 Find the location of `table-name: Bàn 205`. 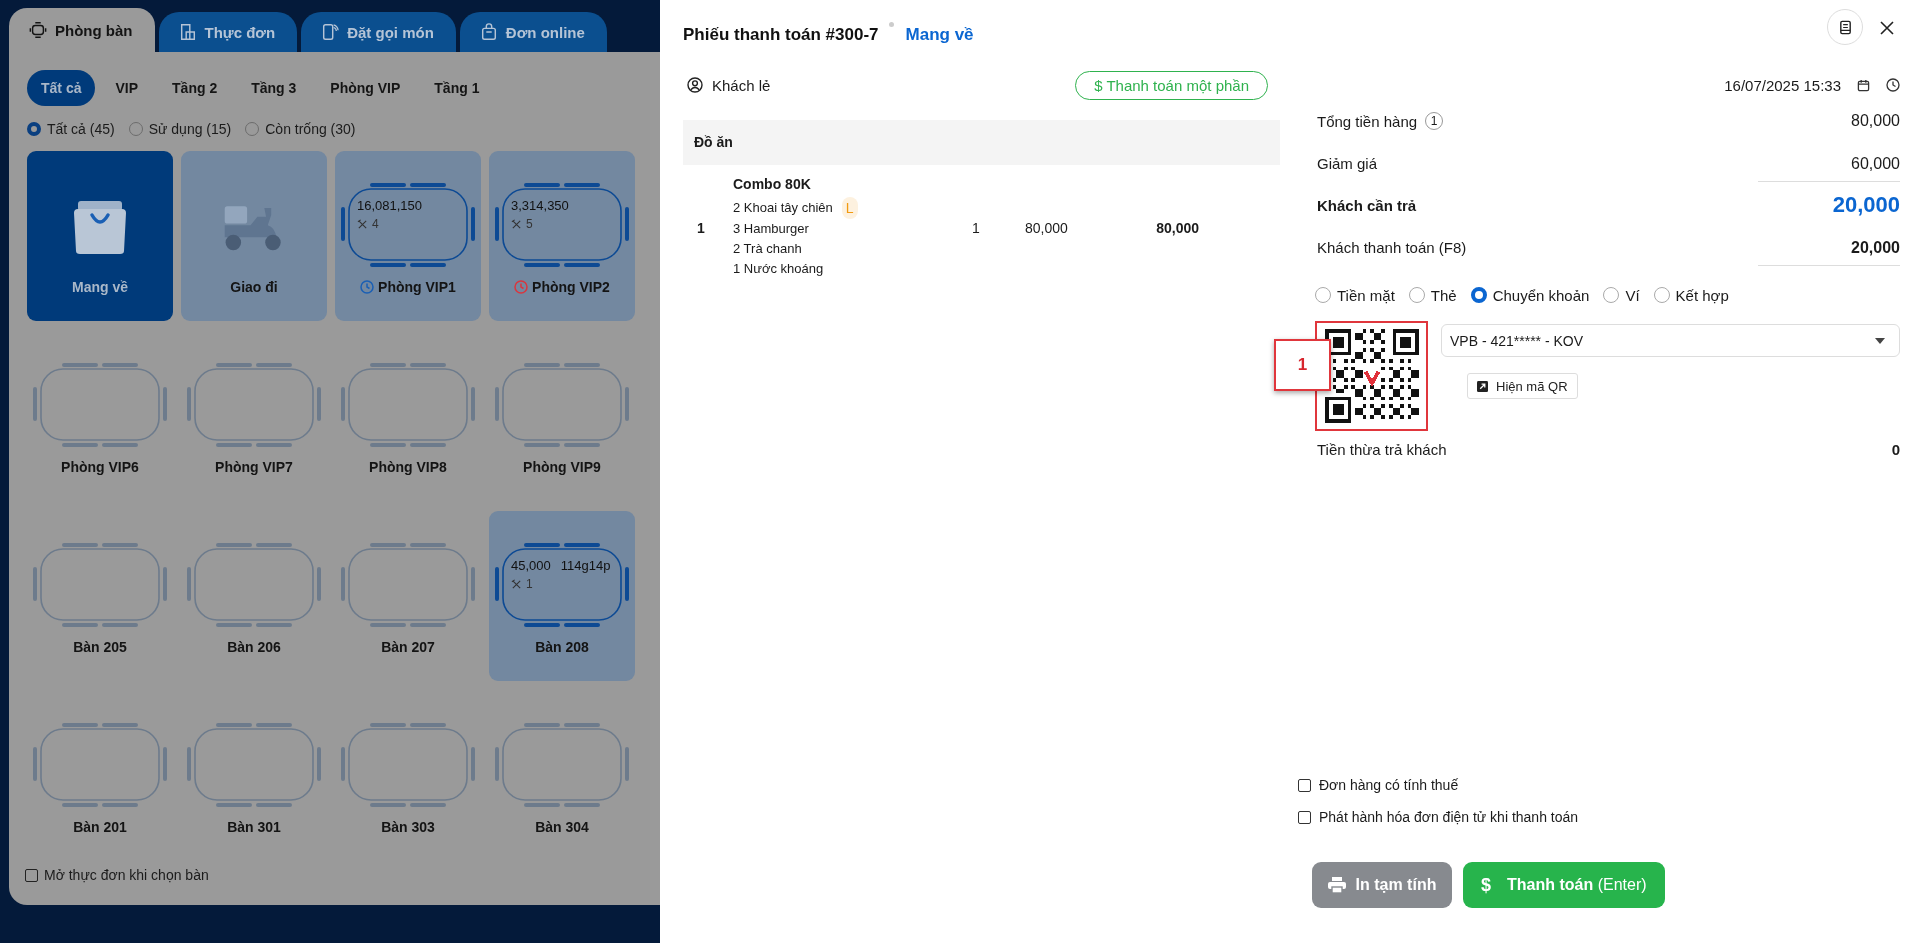

table-name: Bàn 205 is located at coordinates (100, 647).